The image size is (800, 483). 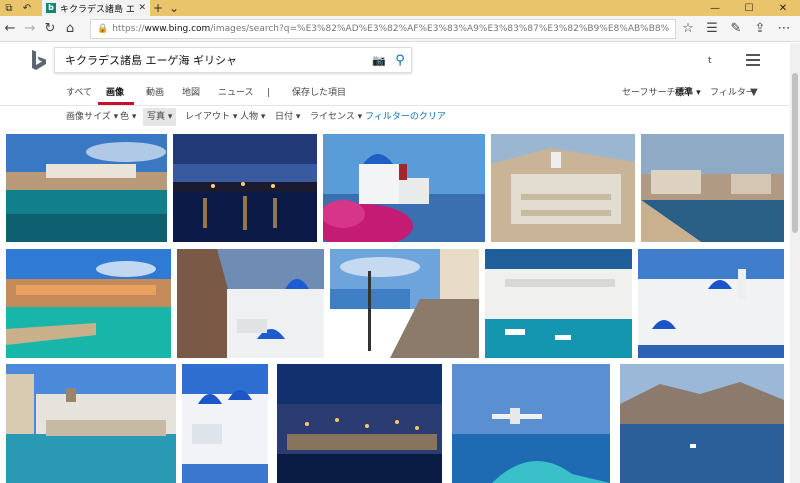 I want to click on safesearch-label: セーフサーチ:, so click(x=650, y=93).